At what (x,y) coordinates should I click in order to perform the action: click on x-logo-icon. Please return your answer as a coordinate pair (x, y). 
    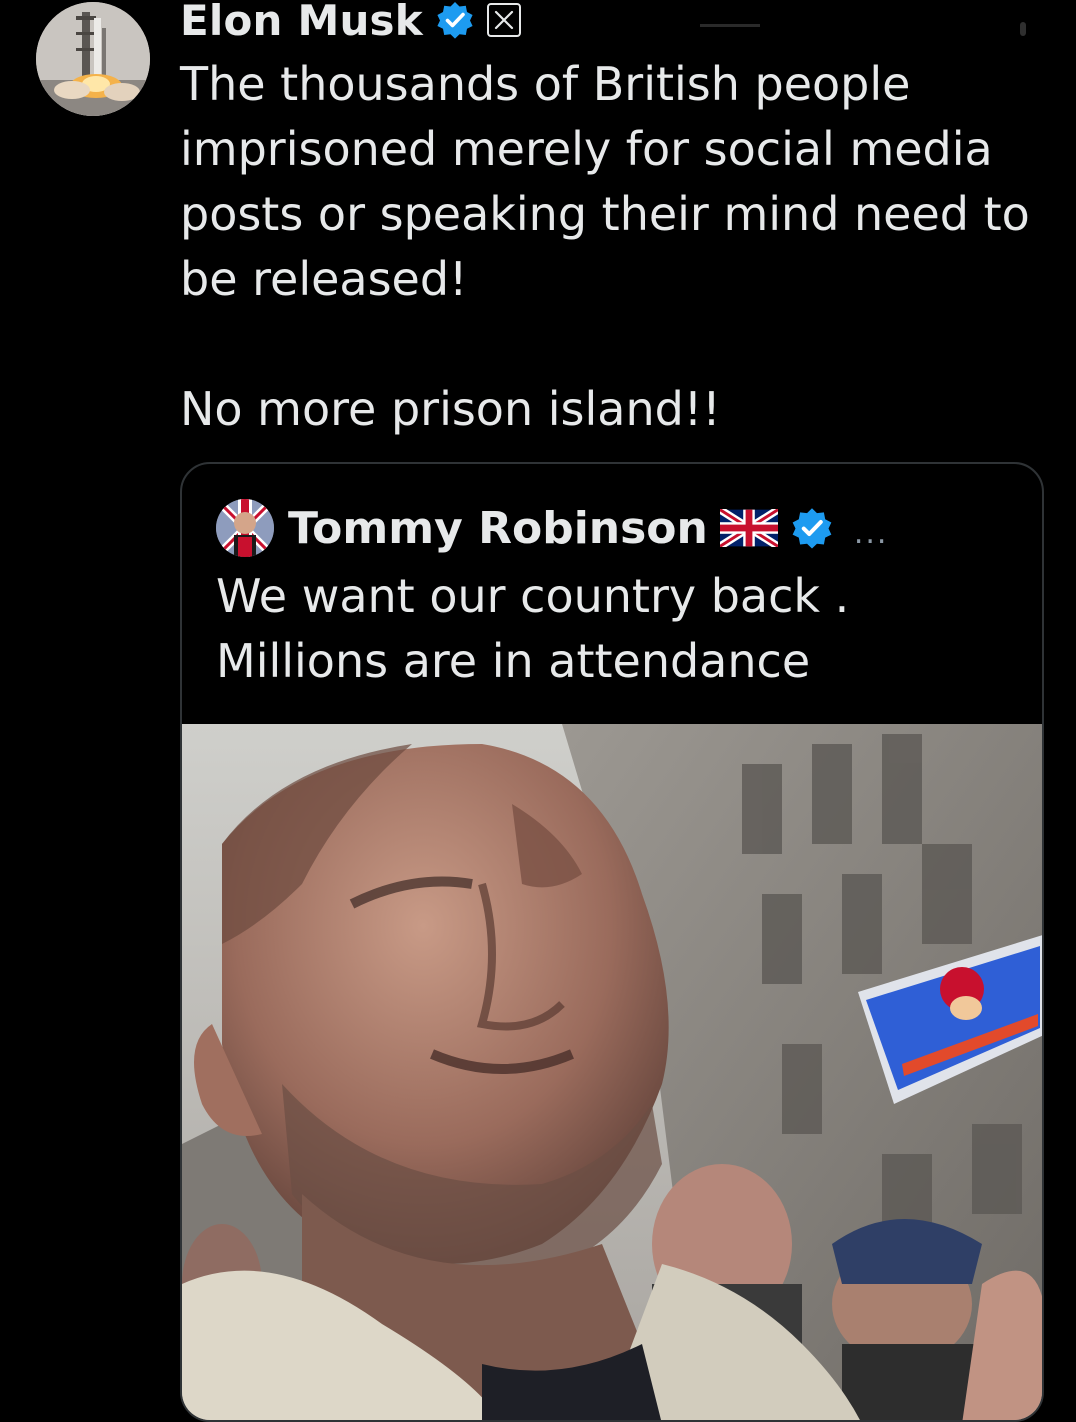
    Looking at the image, I should click on (503, 20).